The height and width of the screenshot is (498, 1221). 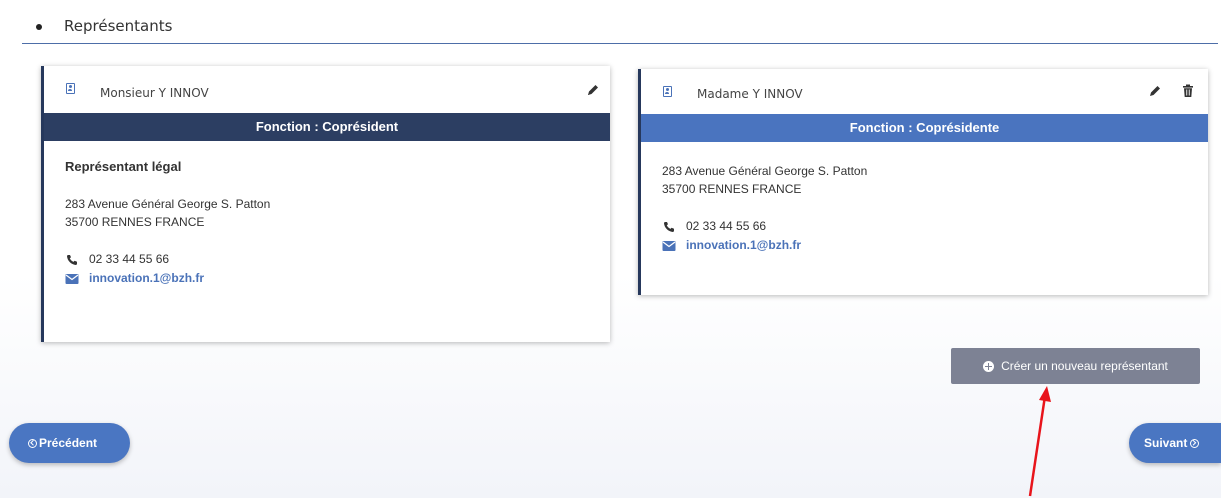 I want to click on section-title: Représentants, so click(x=118, y=26).